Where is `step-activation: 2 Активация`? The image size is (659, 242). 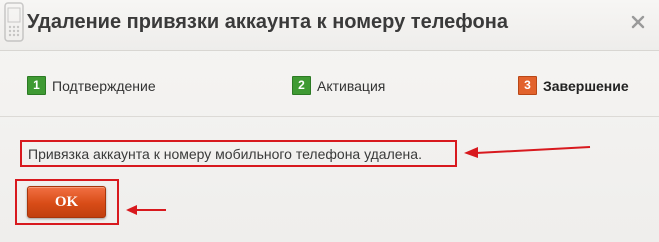
step-activation: 2 Активация is located at coordinates (339, 85).